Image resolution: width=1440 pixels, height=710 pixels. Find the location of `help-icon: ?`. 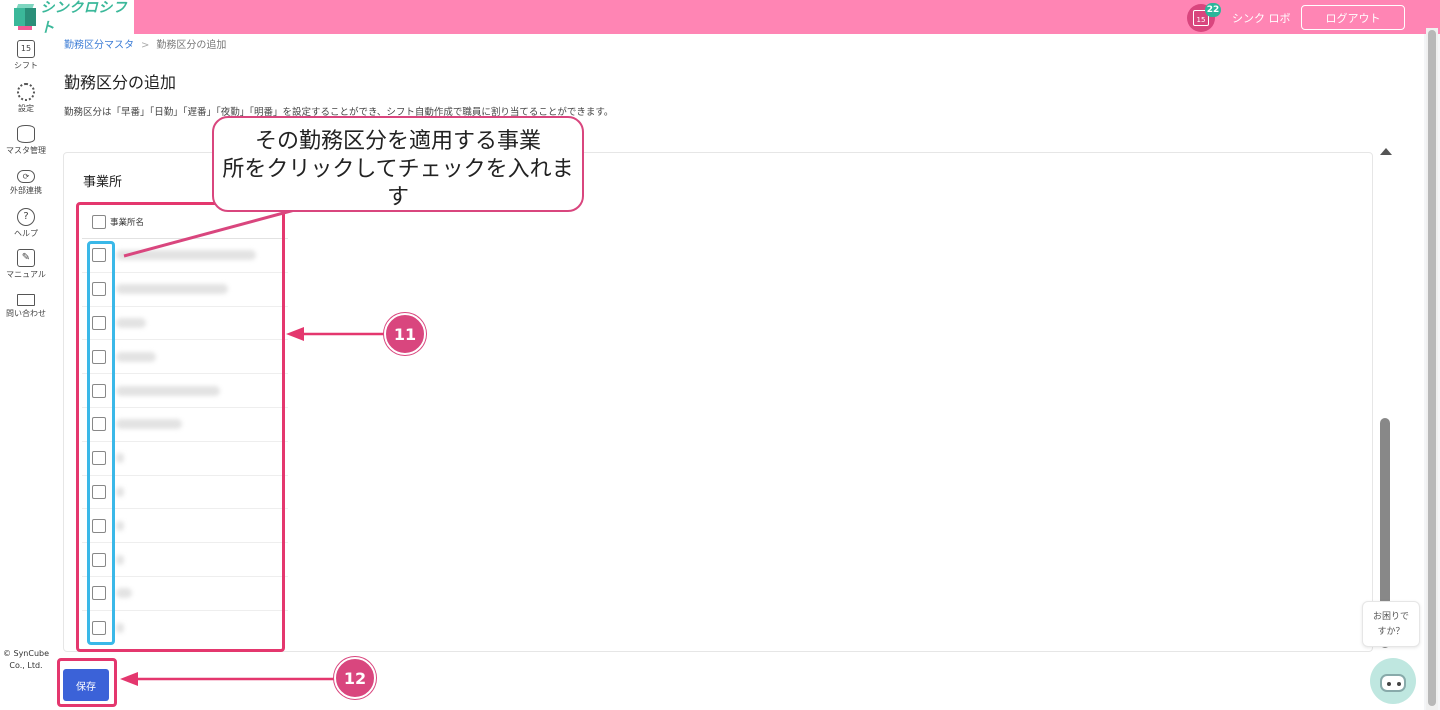

help-icon: ? is located at coordinates (26, 217).